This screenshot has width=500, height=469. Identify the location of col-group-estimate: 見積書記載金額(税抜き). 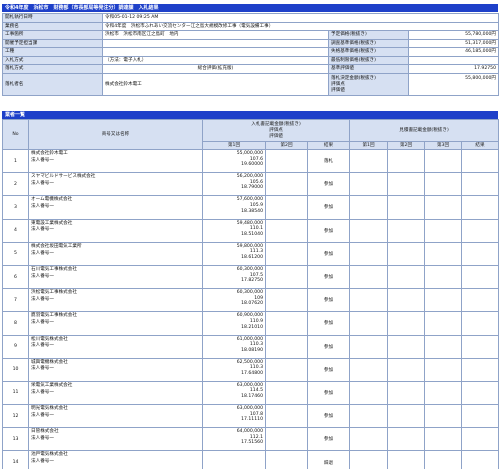
(424, 130).